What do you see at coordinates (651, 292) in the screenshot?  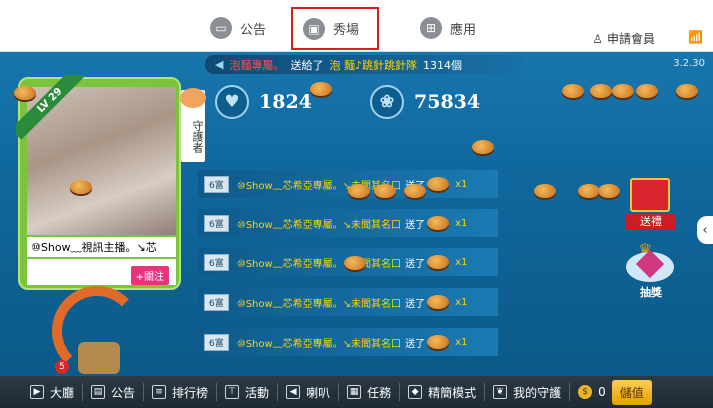 I see `lottery-label: 抽獎` at bounding box center [651, 292].